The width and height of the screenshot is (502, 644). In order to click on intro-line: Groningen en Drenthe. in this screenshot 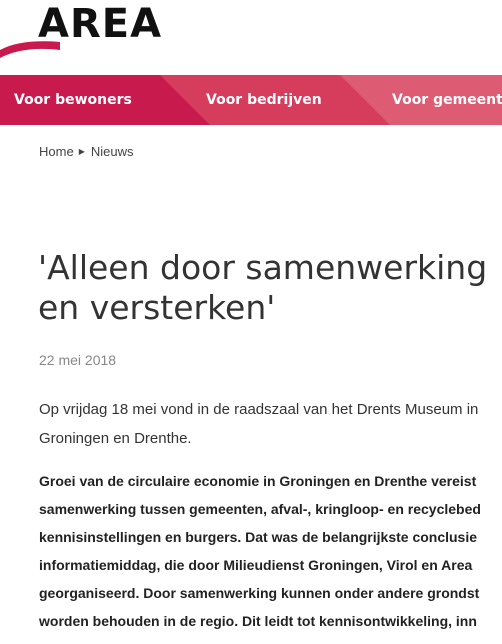, I will do `click(115, 438)`.